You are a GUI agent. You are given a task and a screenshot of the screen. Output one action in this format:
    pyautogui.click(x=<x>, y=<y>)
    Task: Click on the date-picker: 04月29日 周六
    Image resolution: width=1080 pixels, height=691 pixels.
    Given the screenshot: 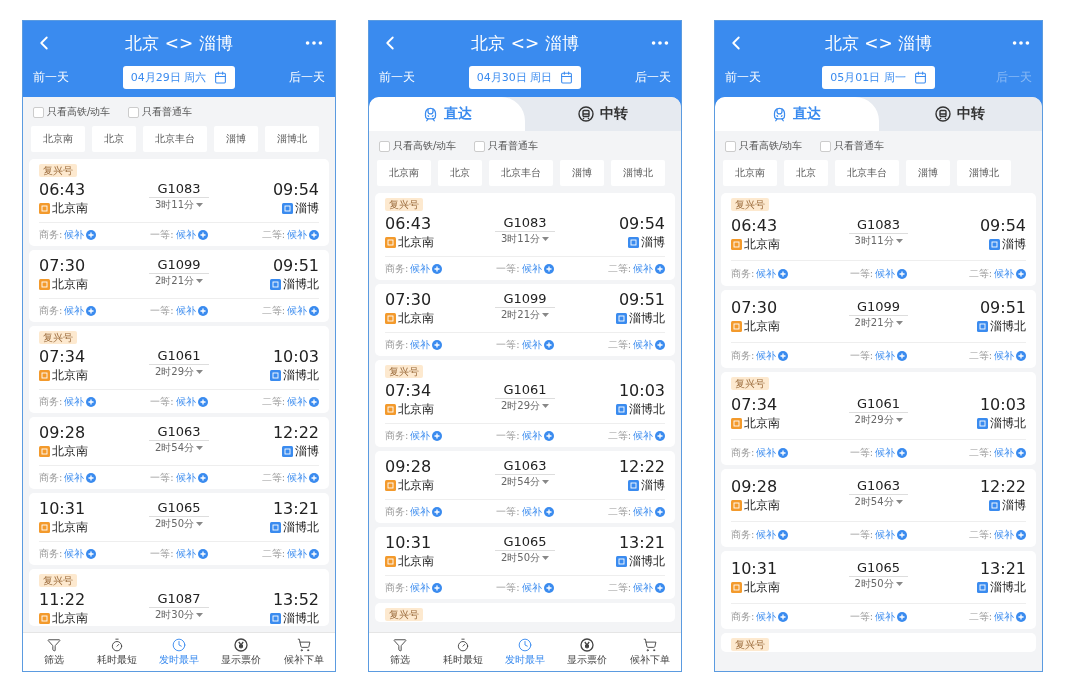 What is the action you would take?
    pyautogui.click(x=179, y=77)
    